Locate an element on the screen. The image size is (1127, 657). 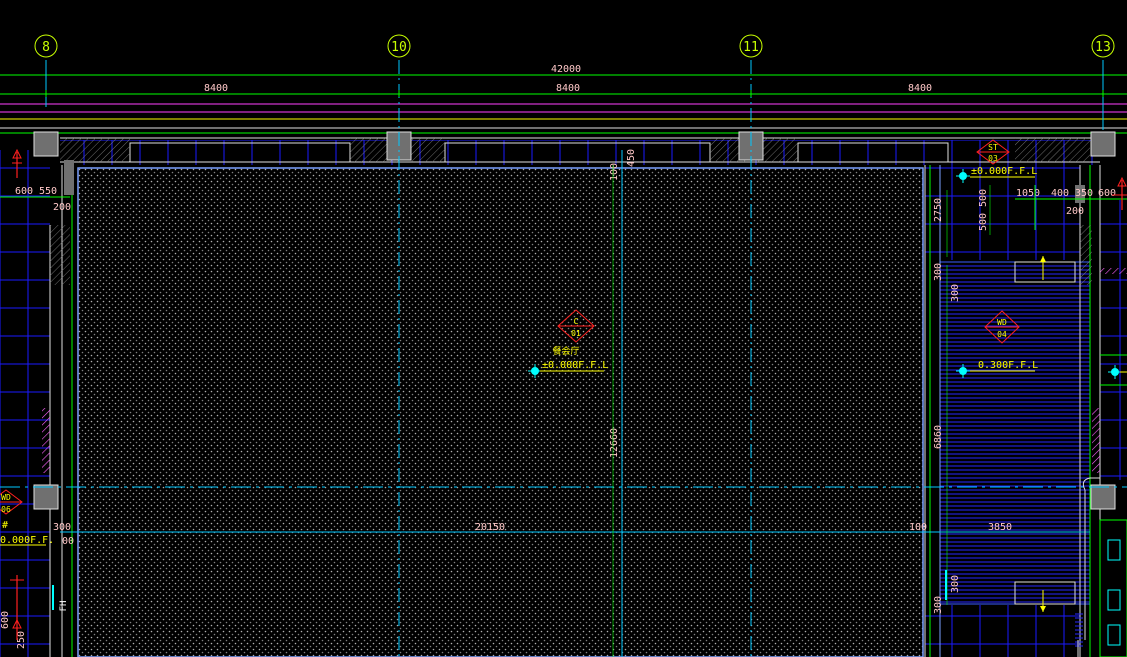
dim-right-1050: 1050 is located at coordinates (1028, 193).